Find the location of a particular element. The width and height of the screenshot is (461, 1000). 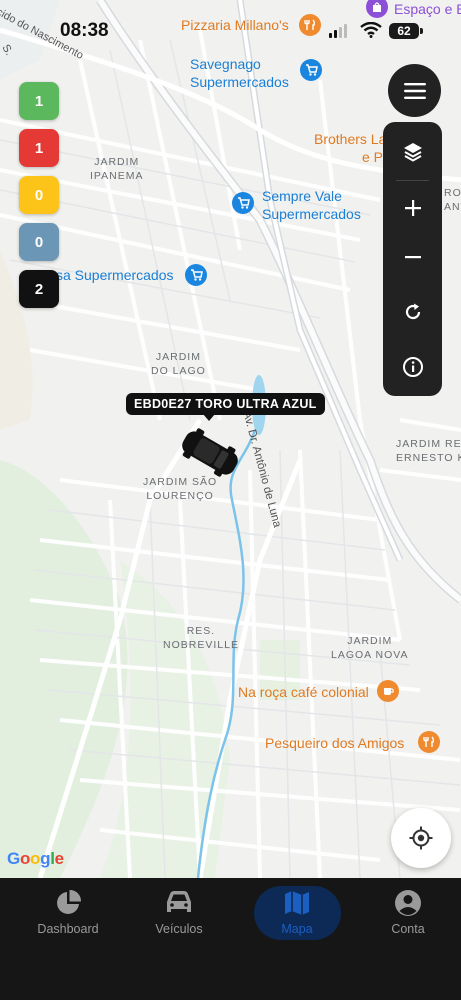

controls-divider is located at coordinates (412, 180).